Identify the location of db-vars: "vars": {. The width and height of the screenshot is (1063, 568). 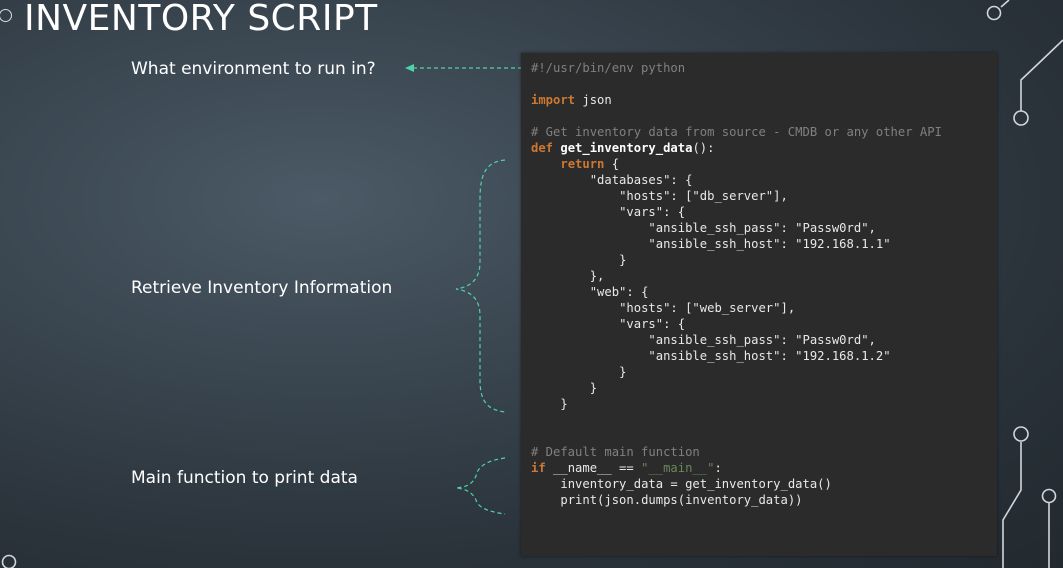
(652, 212).